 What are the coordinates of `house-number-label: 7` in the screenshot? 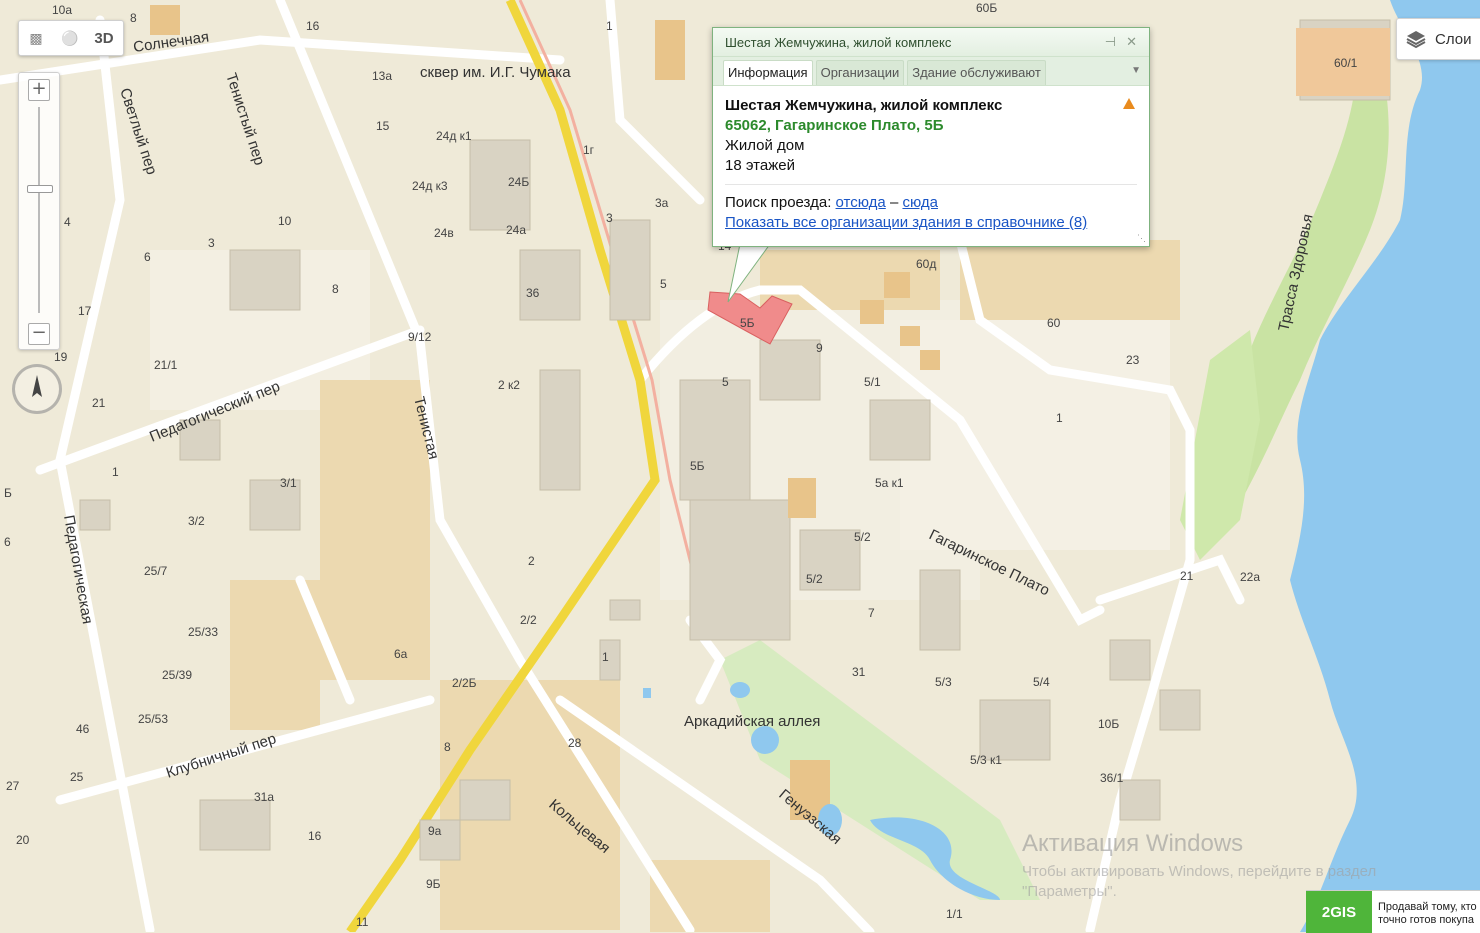 It's located at (871, 613).